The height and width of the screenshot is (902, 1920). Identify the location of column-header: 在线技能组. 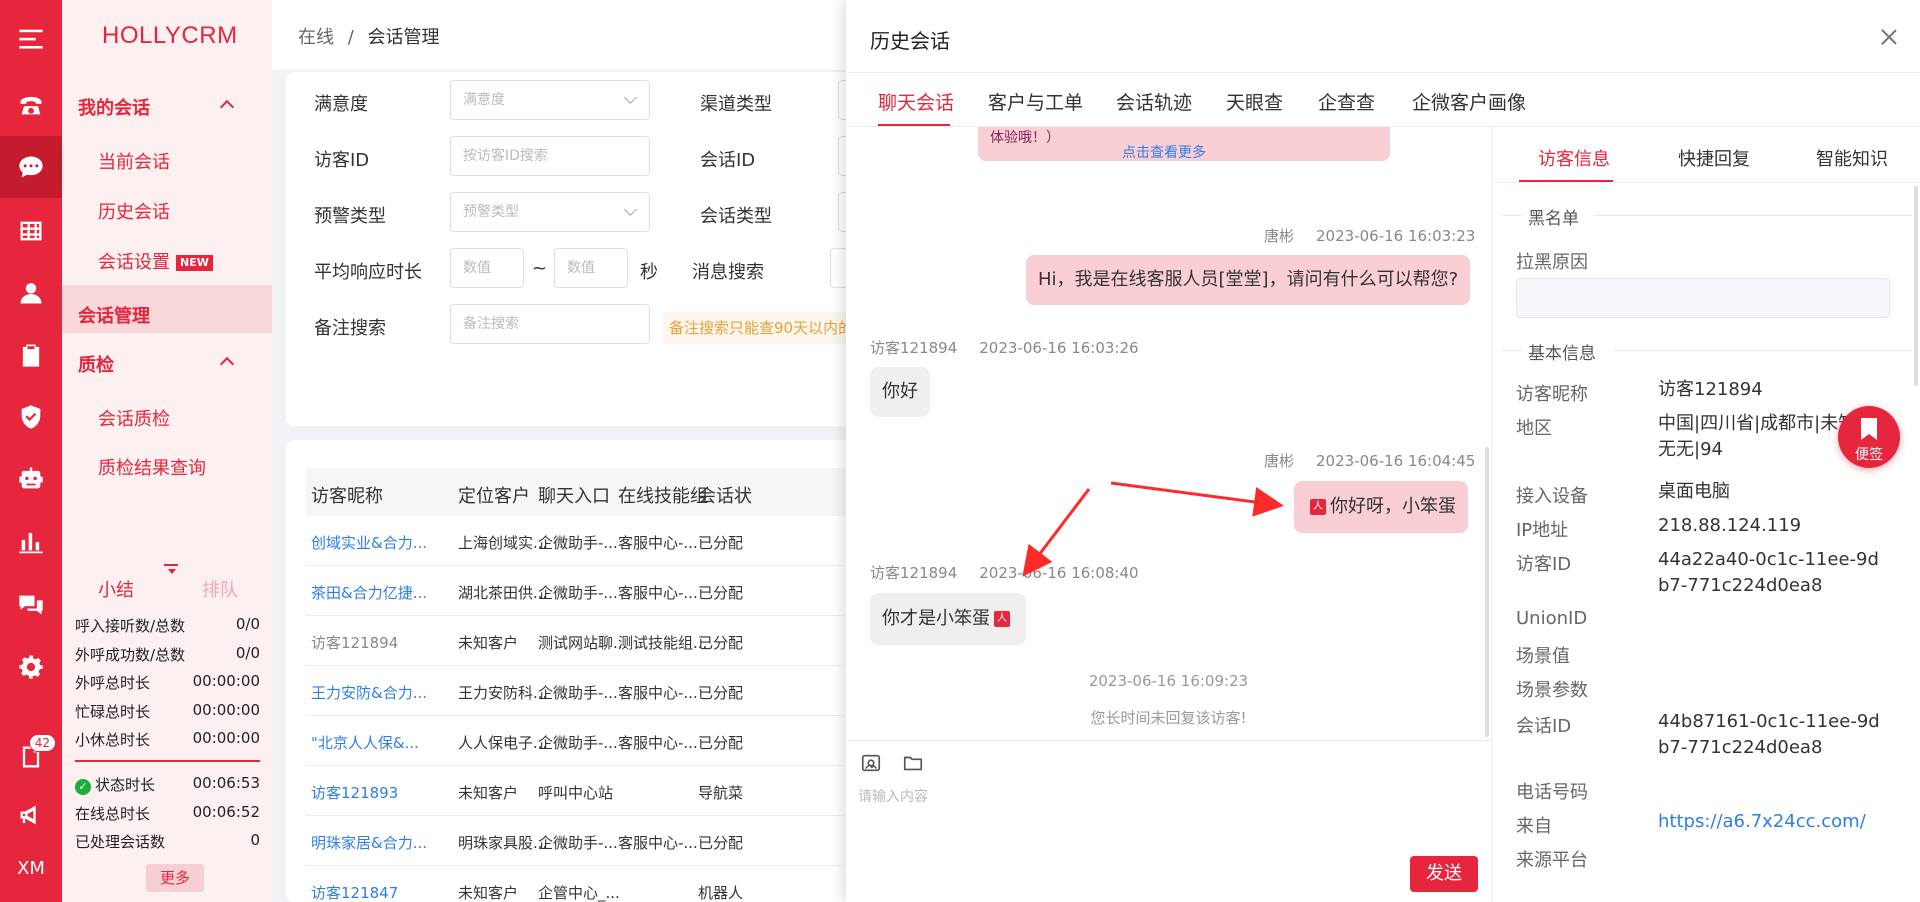
(663, 495).